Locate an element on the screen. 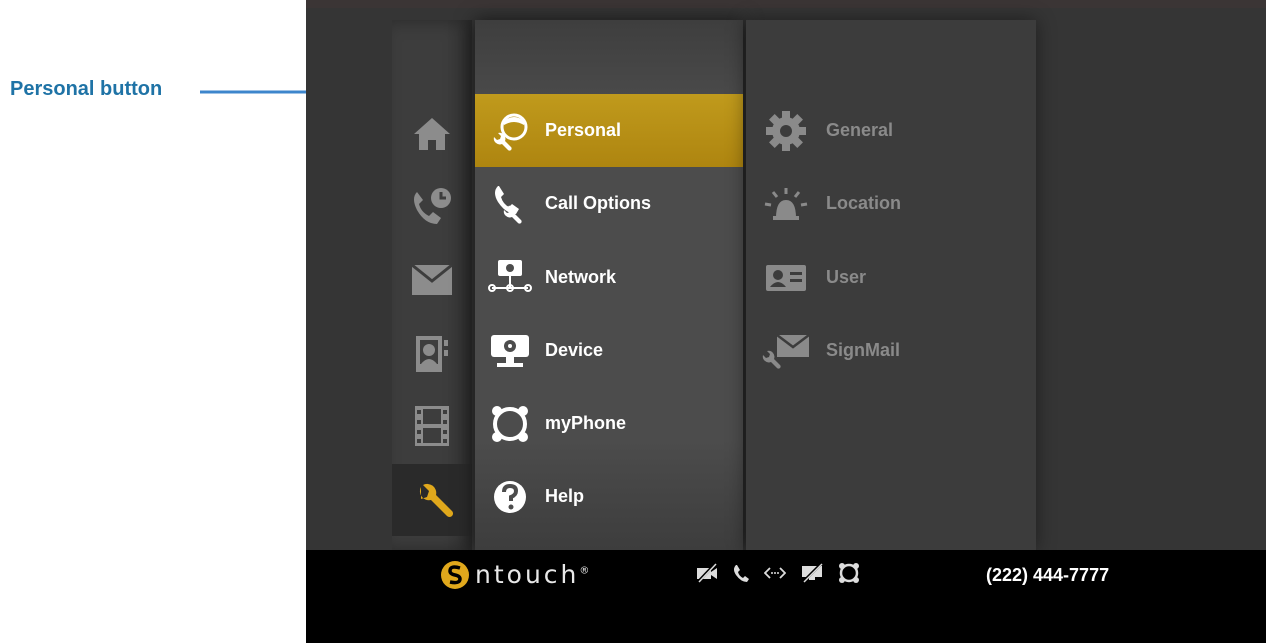 This screenshot has width=1266, height=643. network-arrows-icon is located at coordinates (775, 573).